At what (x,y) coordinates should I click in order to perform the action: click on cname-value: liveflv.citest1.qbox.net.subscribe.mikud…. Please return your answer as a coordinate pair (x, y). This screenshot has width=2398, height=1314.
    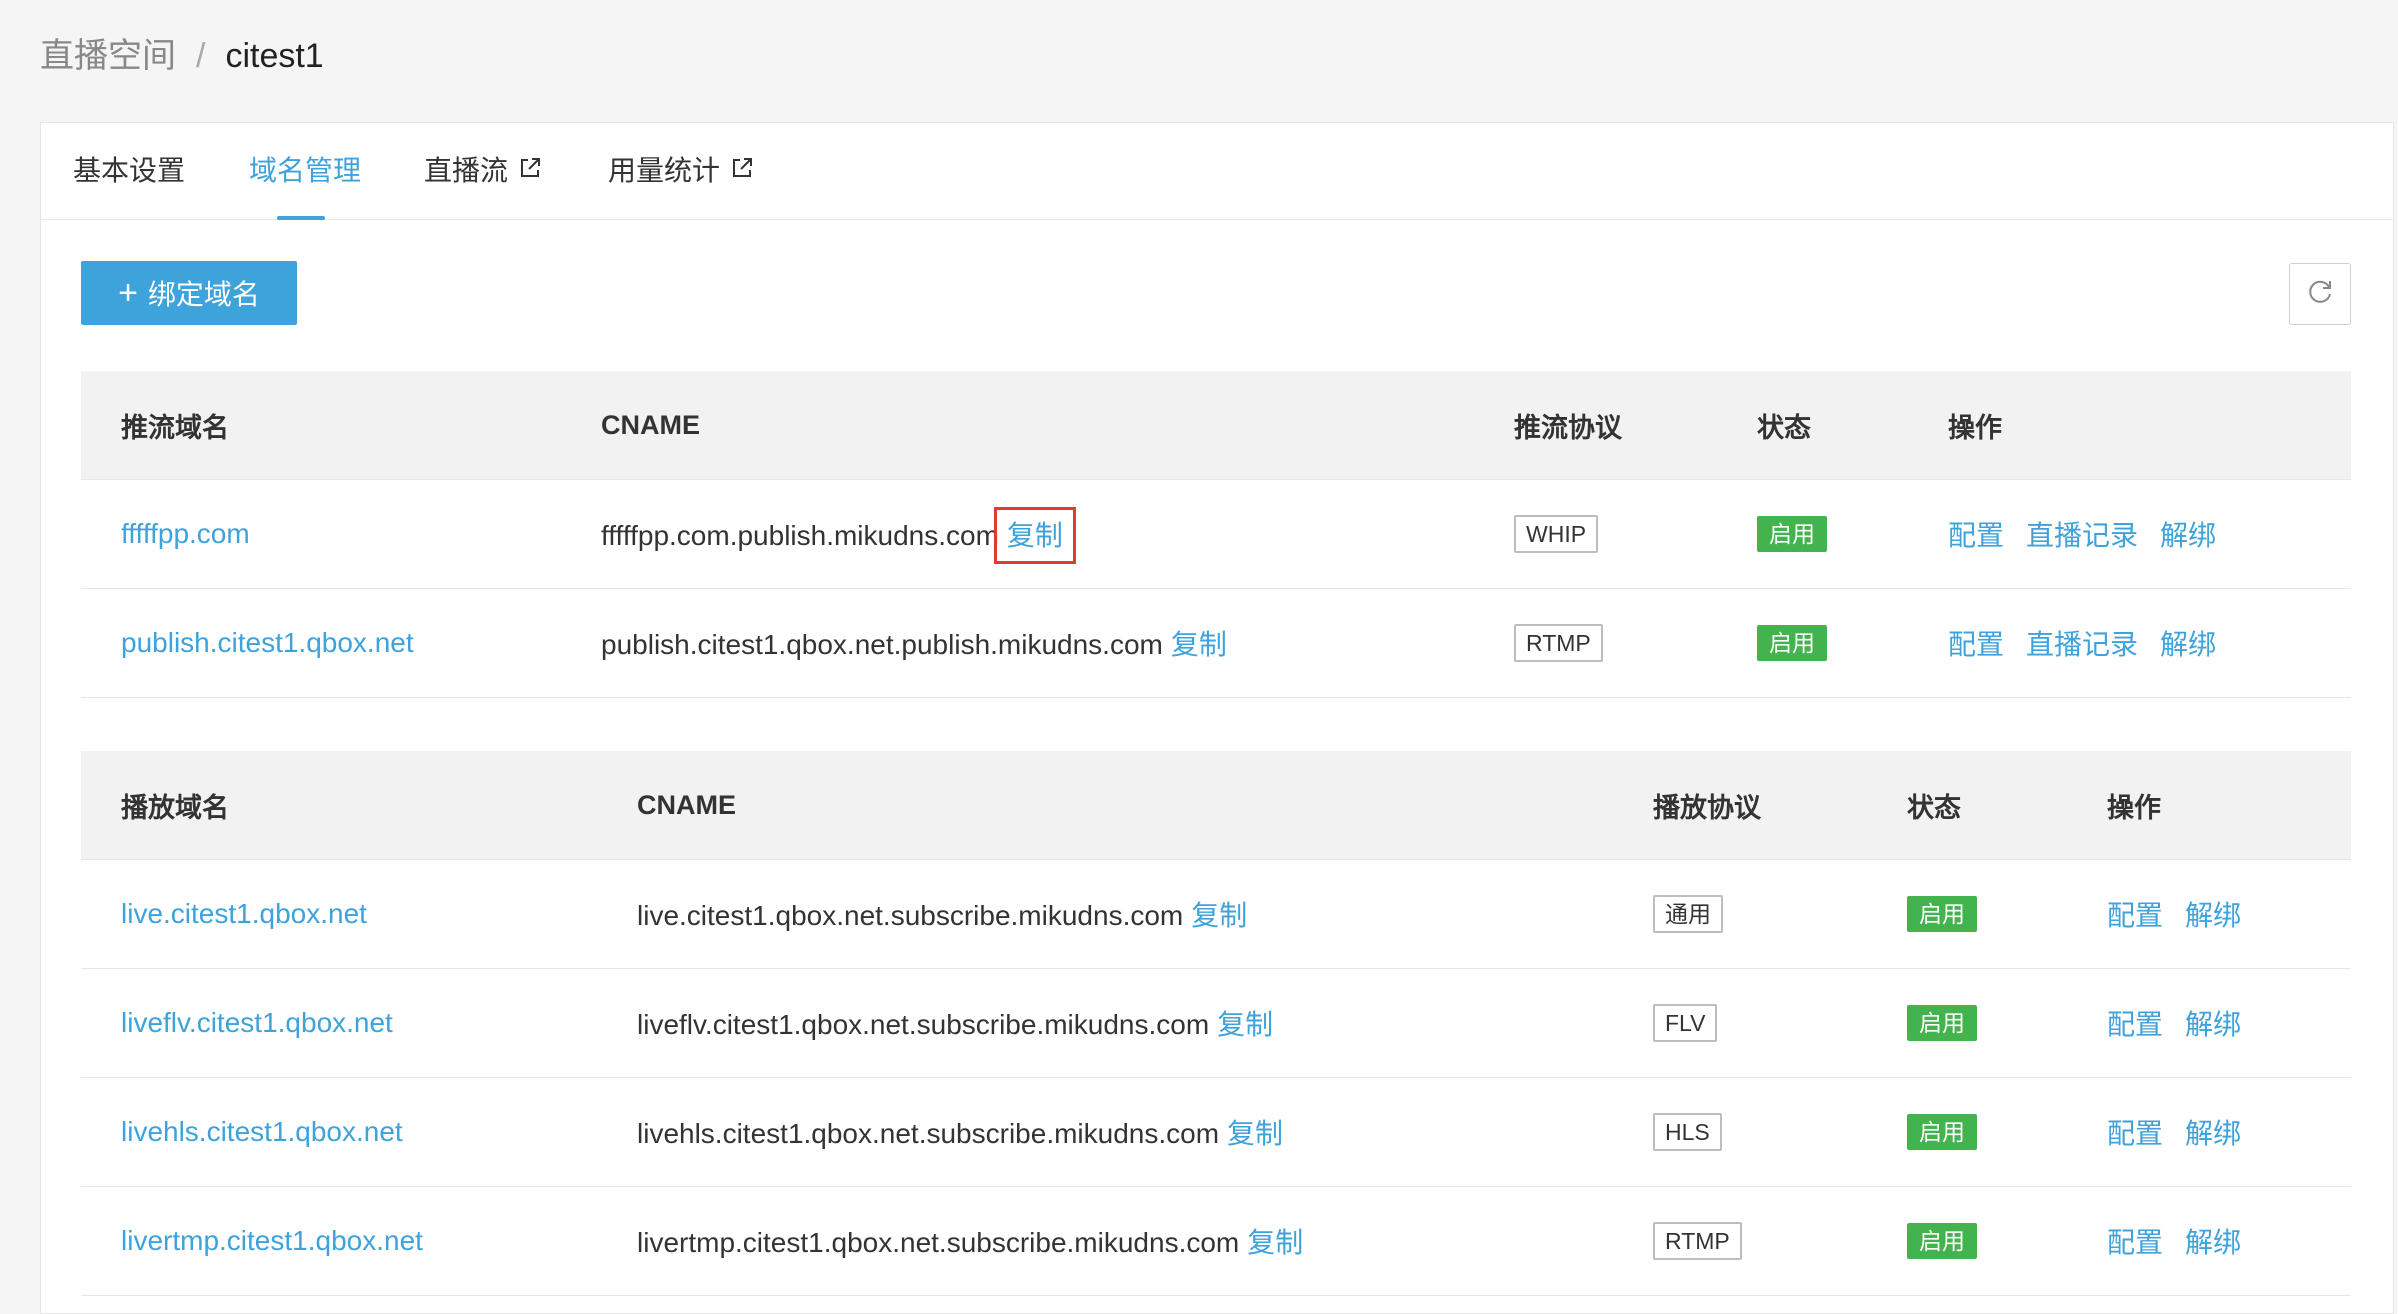
    Looking at the image, I should click on (923, 1024).